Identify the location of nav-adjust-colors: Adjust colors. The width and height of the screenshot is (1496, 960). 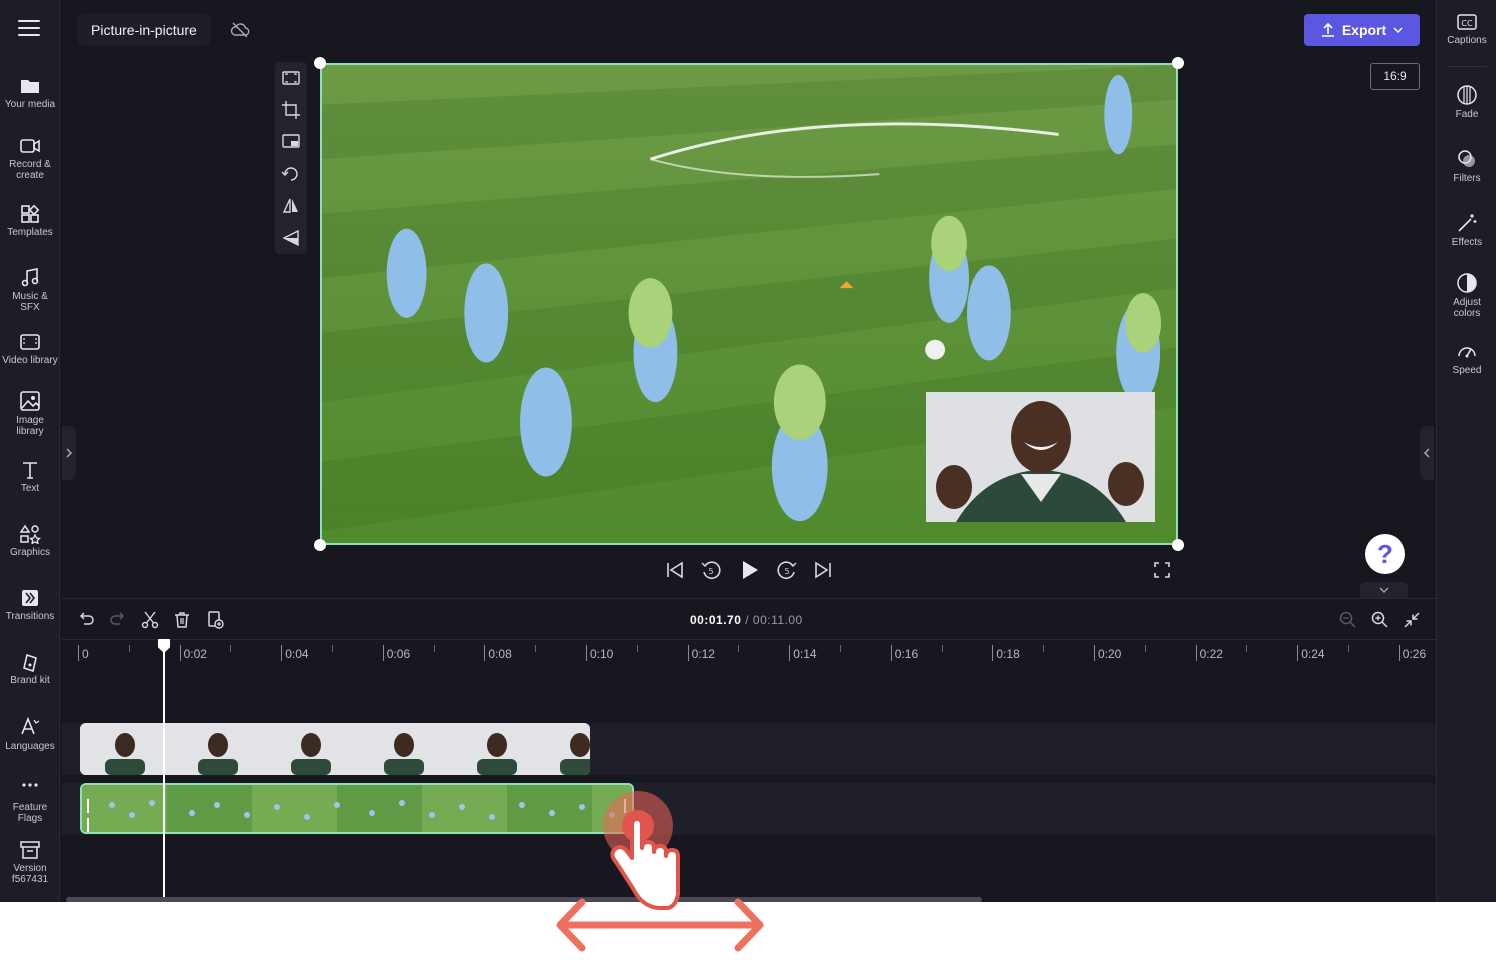
(1466, 295).